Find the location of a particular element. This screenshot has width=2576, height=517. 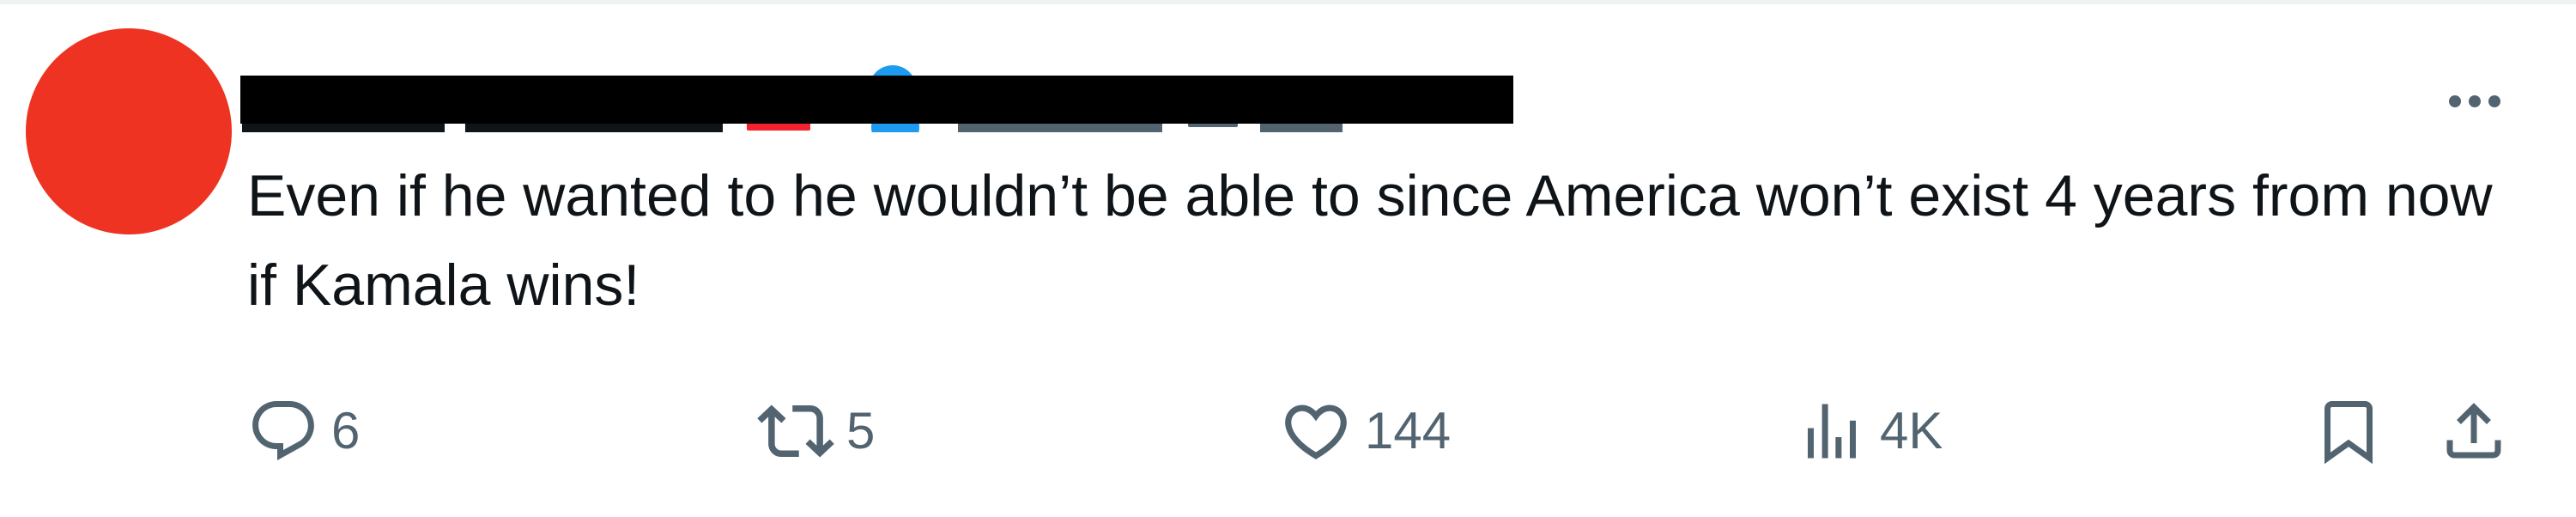

ellipsis-icon is located at coordinates (2455, 101).